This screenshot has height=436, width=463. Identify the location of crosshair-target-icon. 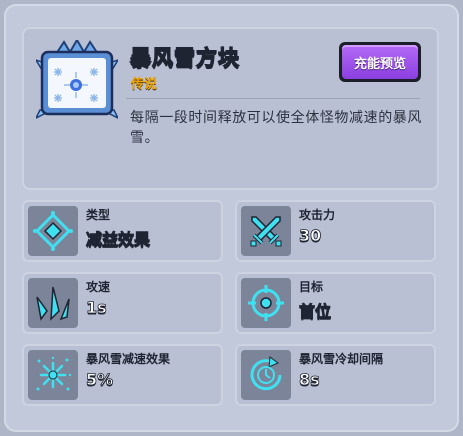
(266, 303).